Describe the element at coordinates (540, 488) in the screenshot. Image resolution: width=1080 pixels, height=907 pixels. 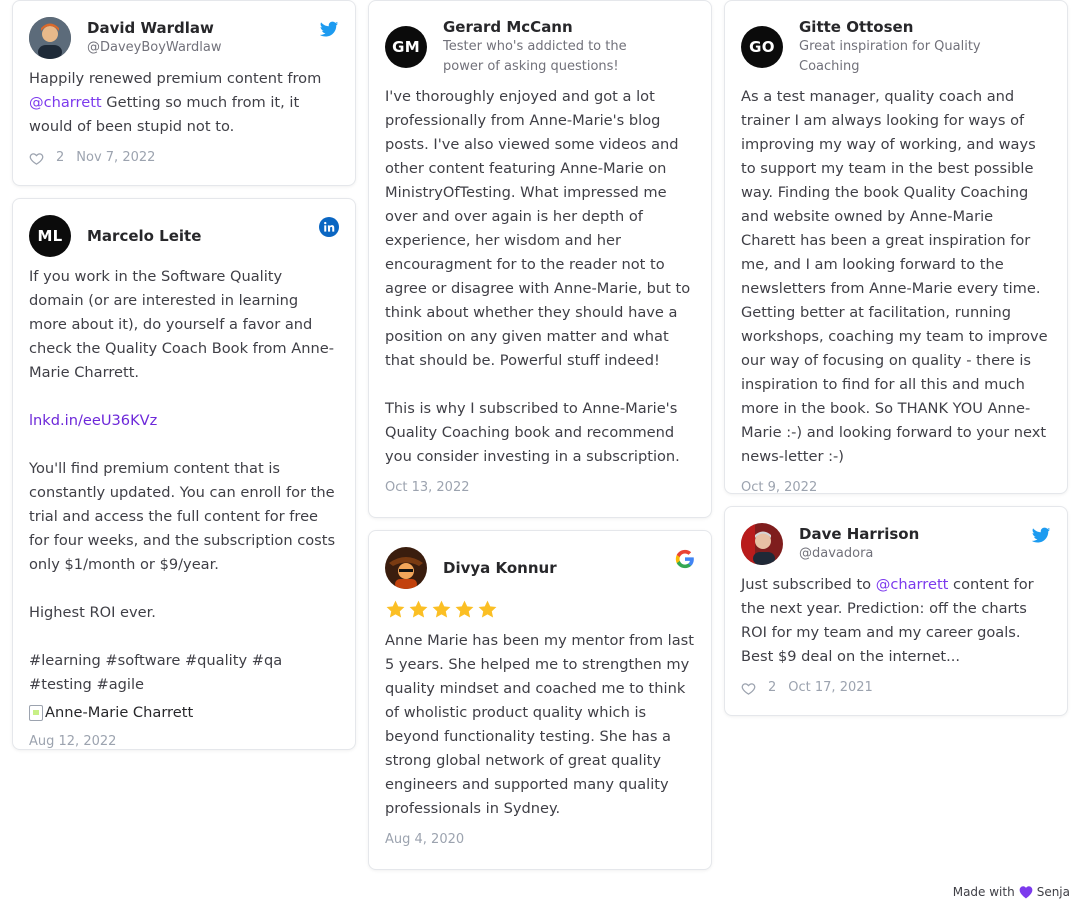
I see `card-meta: Oct 13, 2022` at that location.